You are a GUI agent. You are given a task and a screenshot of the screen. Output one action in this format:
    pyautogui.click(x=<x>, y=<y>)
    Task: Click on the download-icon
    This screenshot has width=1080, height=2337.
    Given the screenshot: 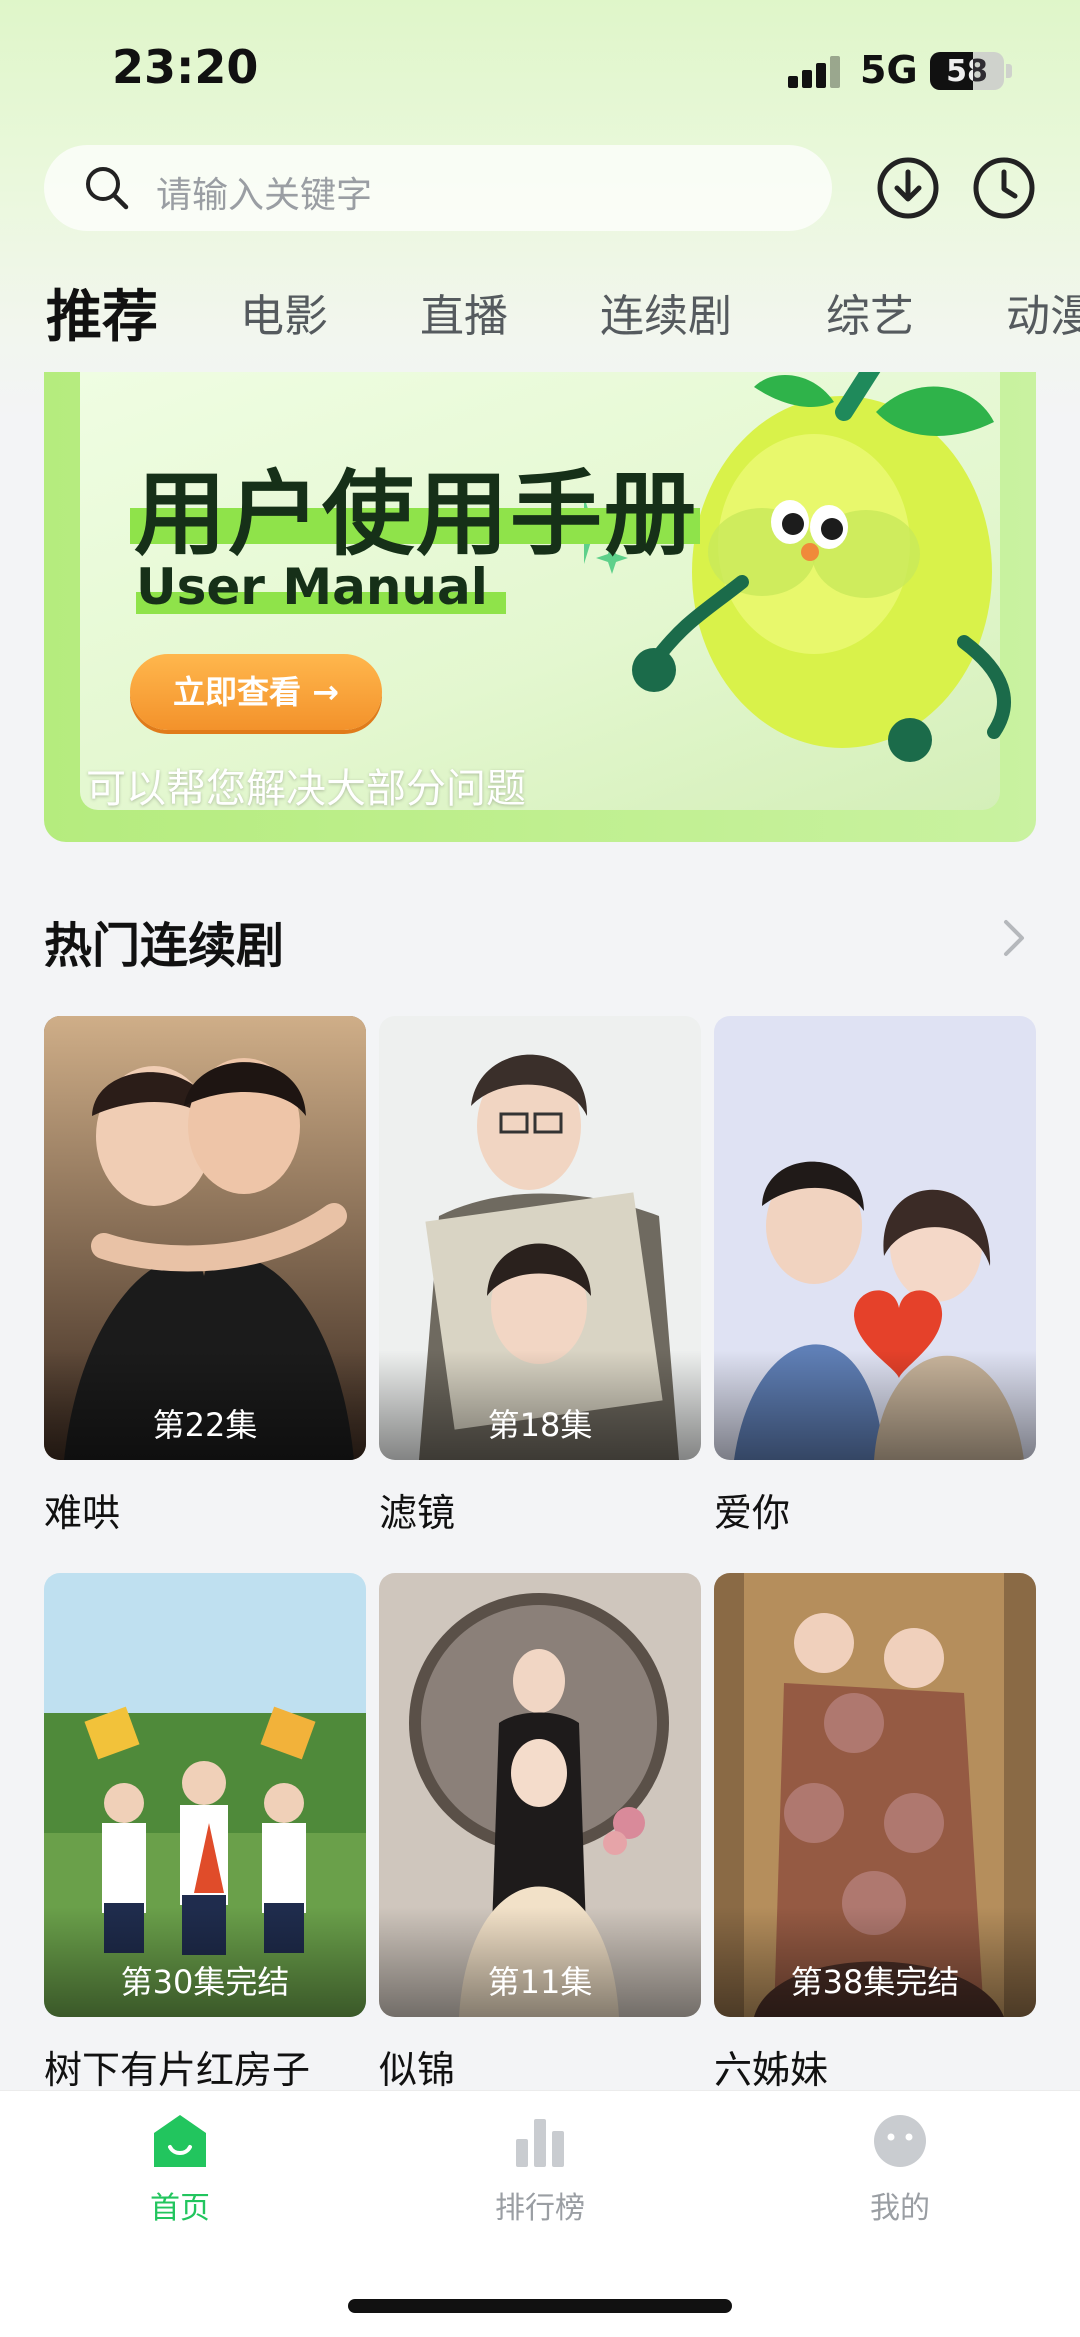 What is the action you would take?
    pyautogui.click(x=908, y=188)
    